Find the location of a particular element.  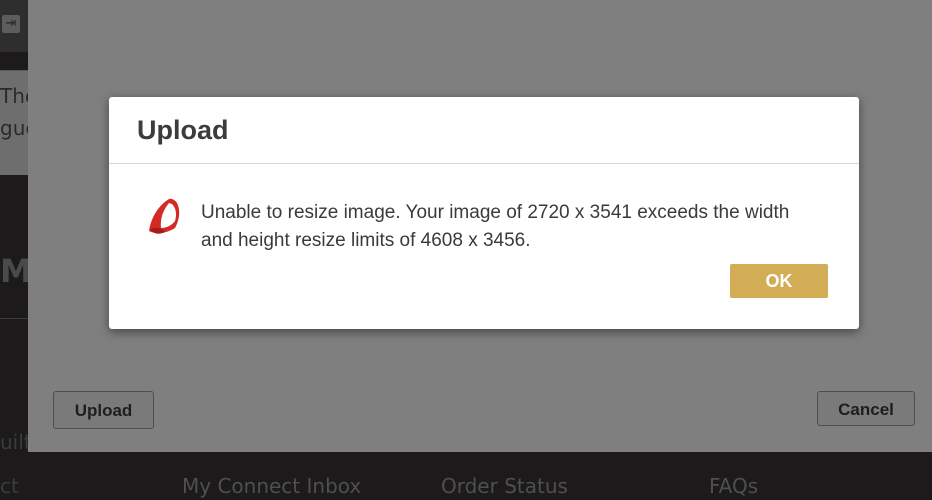

footer-link-my-connect-inbox: My Connect Inbox is located at coordinates (271, 486).